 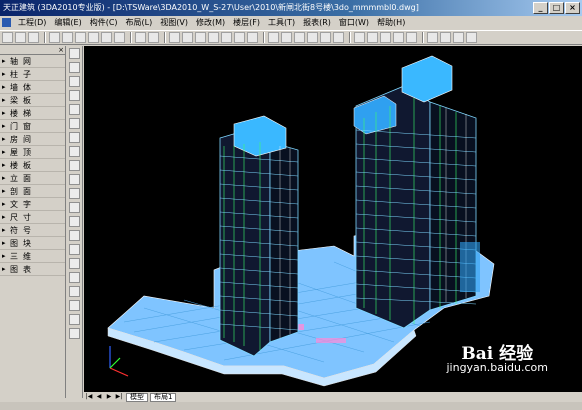 What do you see at coordinates (540, 8) in the screenshot?
I see `minimize-button: _` at bounding box center [540, 8].